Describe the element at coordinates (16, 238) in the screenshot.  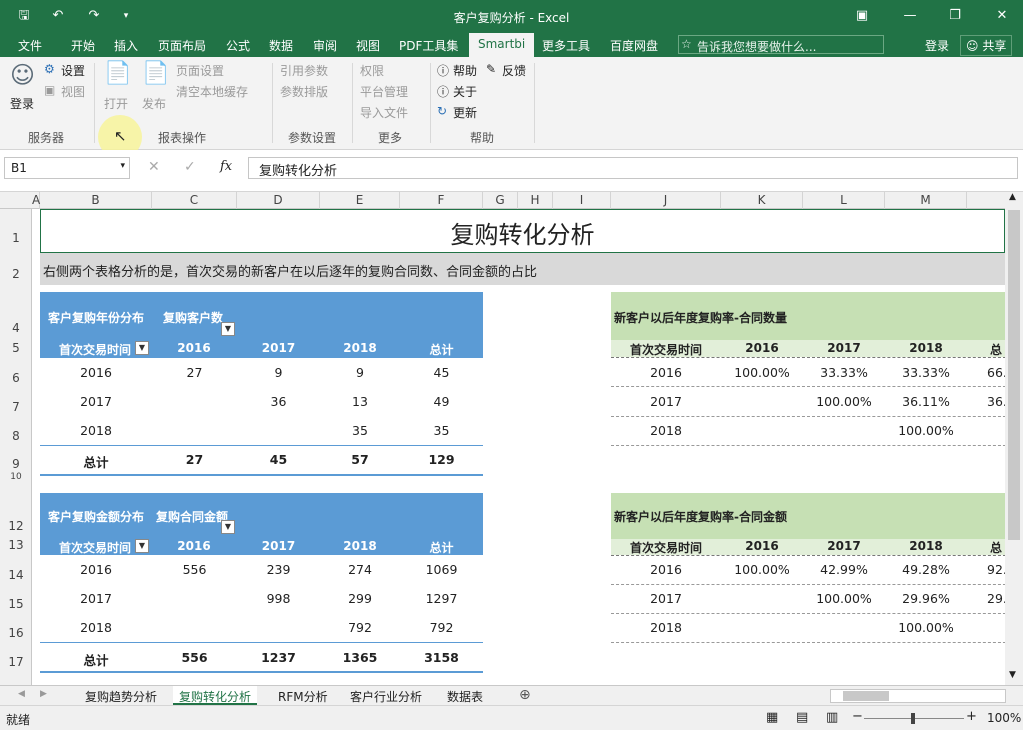
I see `row-header: 1` at that location.